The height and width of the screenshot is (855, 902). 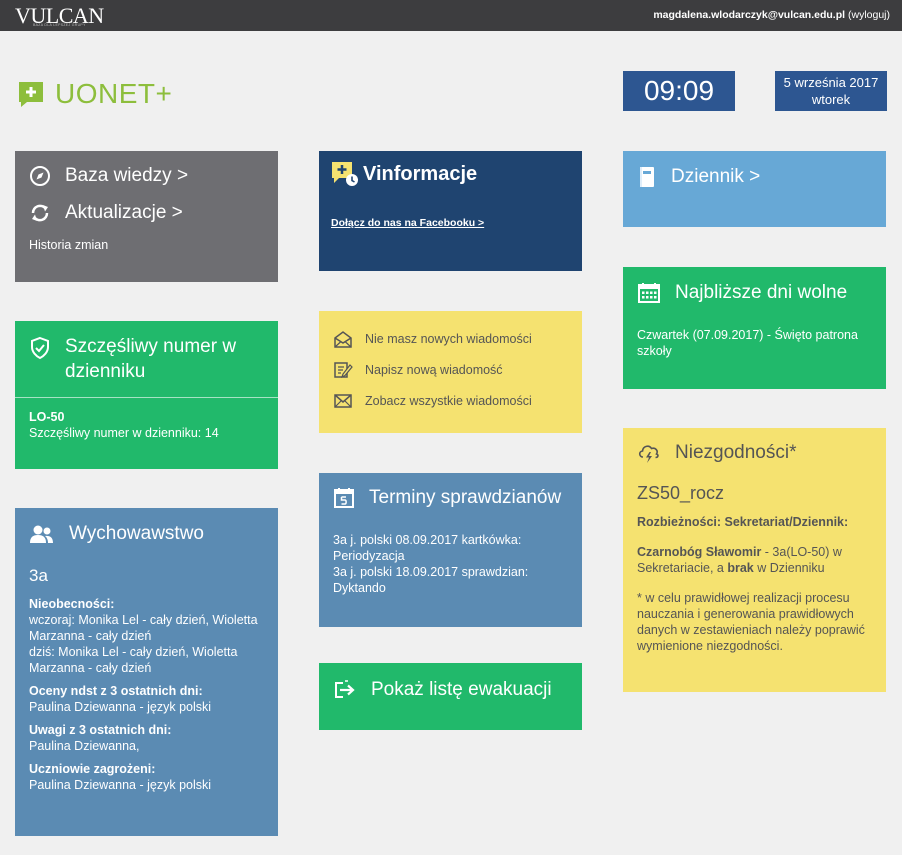 I want to click on refresh-icon, so click(x=40, y=213).